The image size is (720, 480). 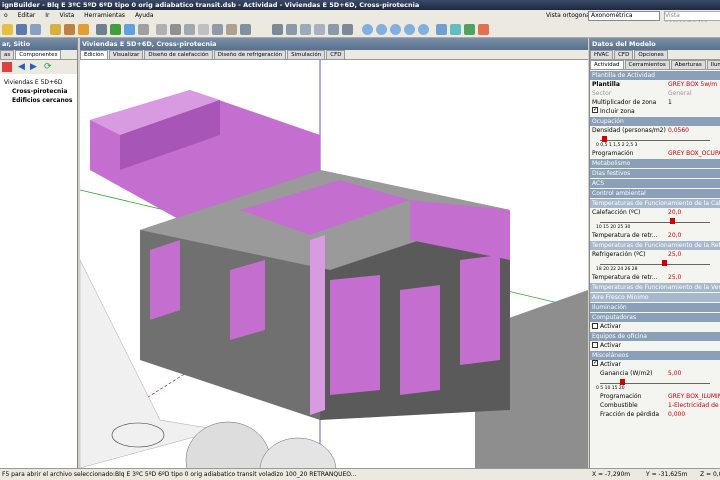 What do you see at coordinates (678, 130) in the screenshot?
I see `density-value: 0,0560` at bounding box center [678, 130].